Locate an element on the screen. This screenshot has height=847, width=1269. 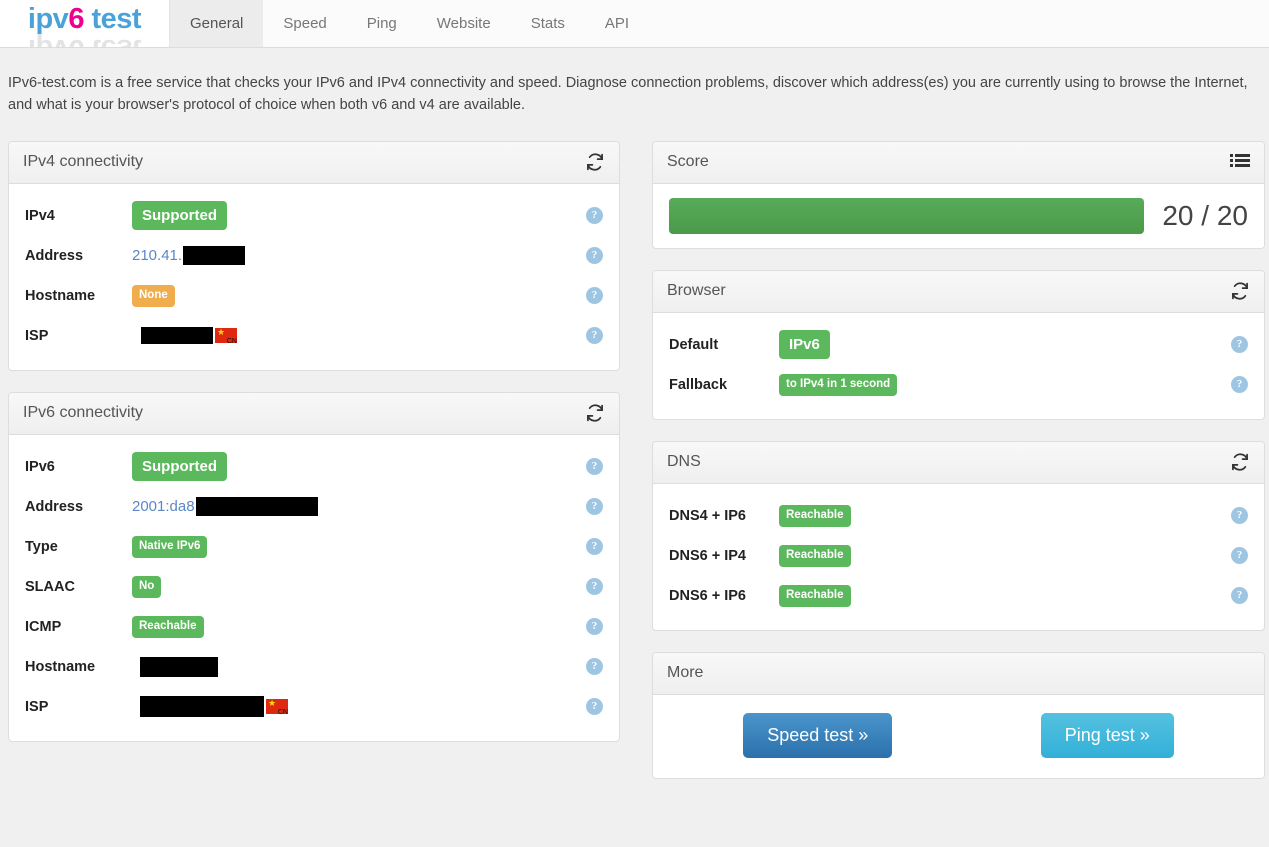
row-label: DNS6 + IP6 is located at coordinates (707, 595).